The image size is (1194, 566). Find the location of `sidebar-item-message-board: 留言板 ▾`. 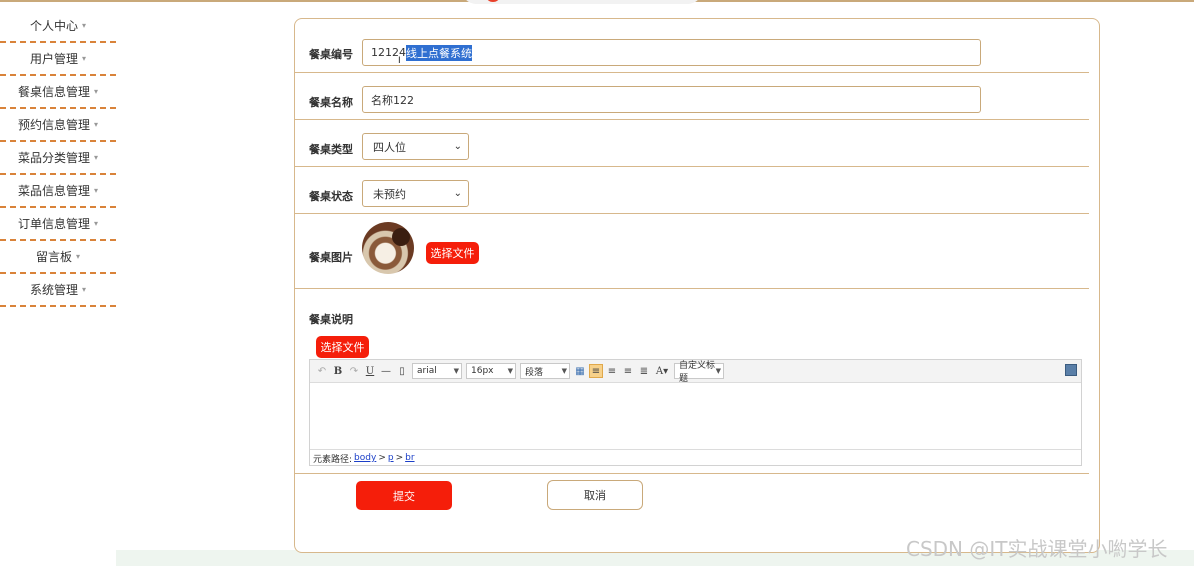

sidebar-item-message-board: 留言板 ▾ is located at coordinates (58, 257).